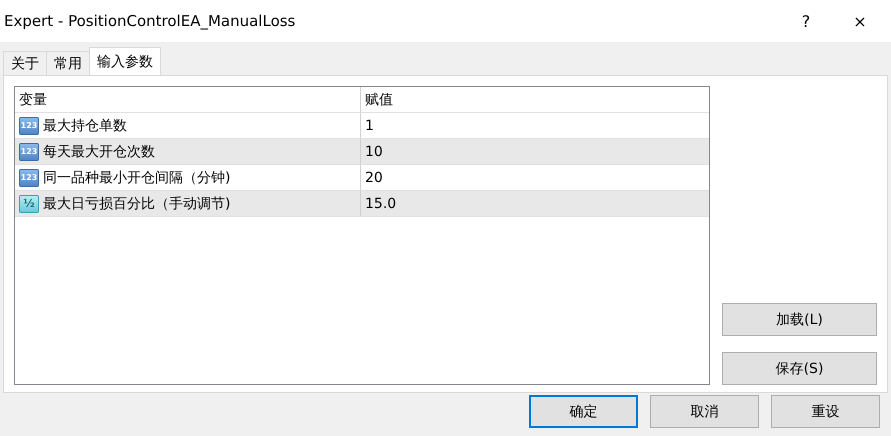 Image resolution: width=891 pixels, height=436 pixels. I want to click on value-cell: 20, so click(374, 178).